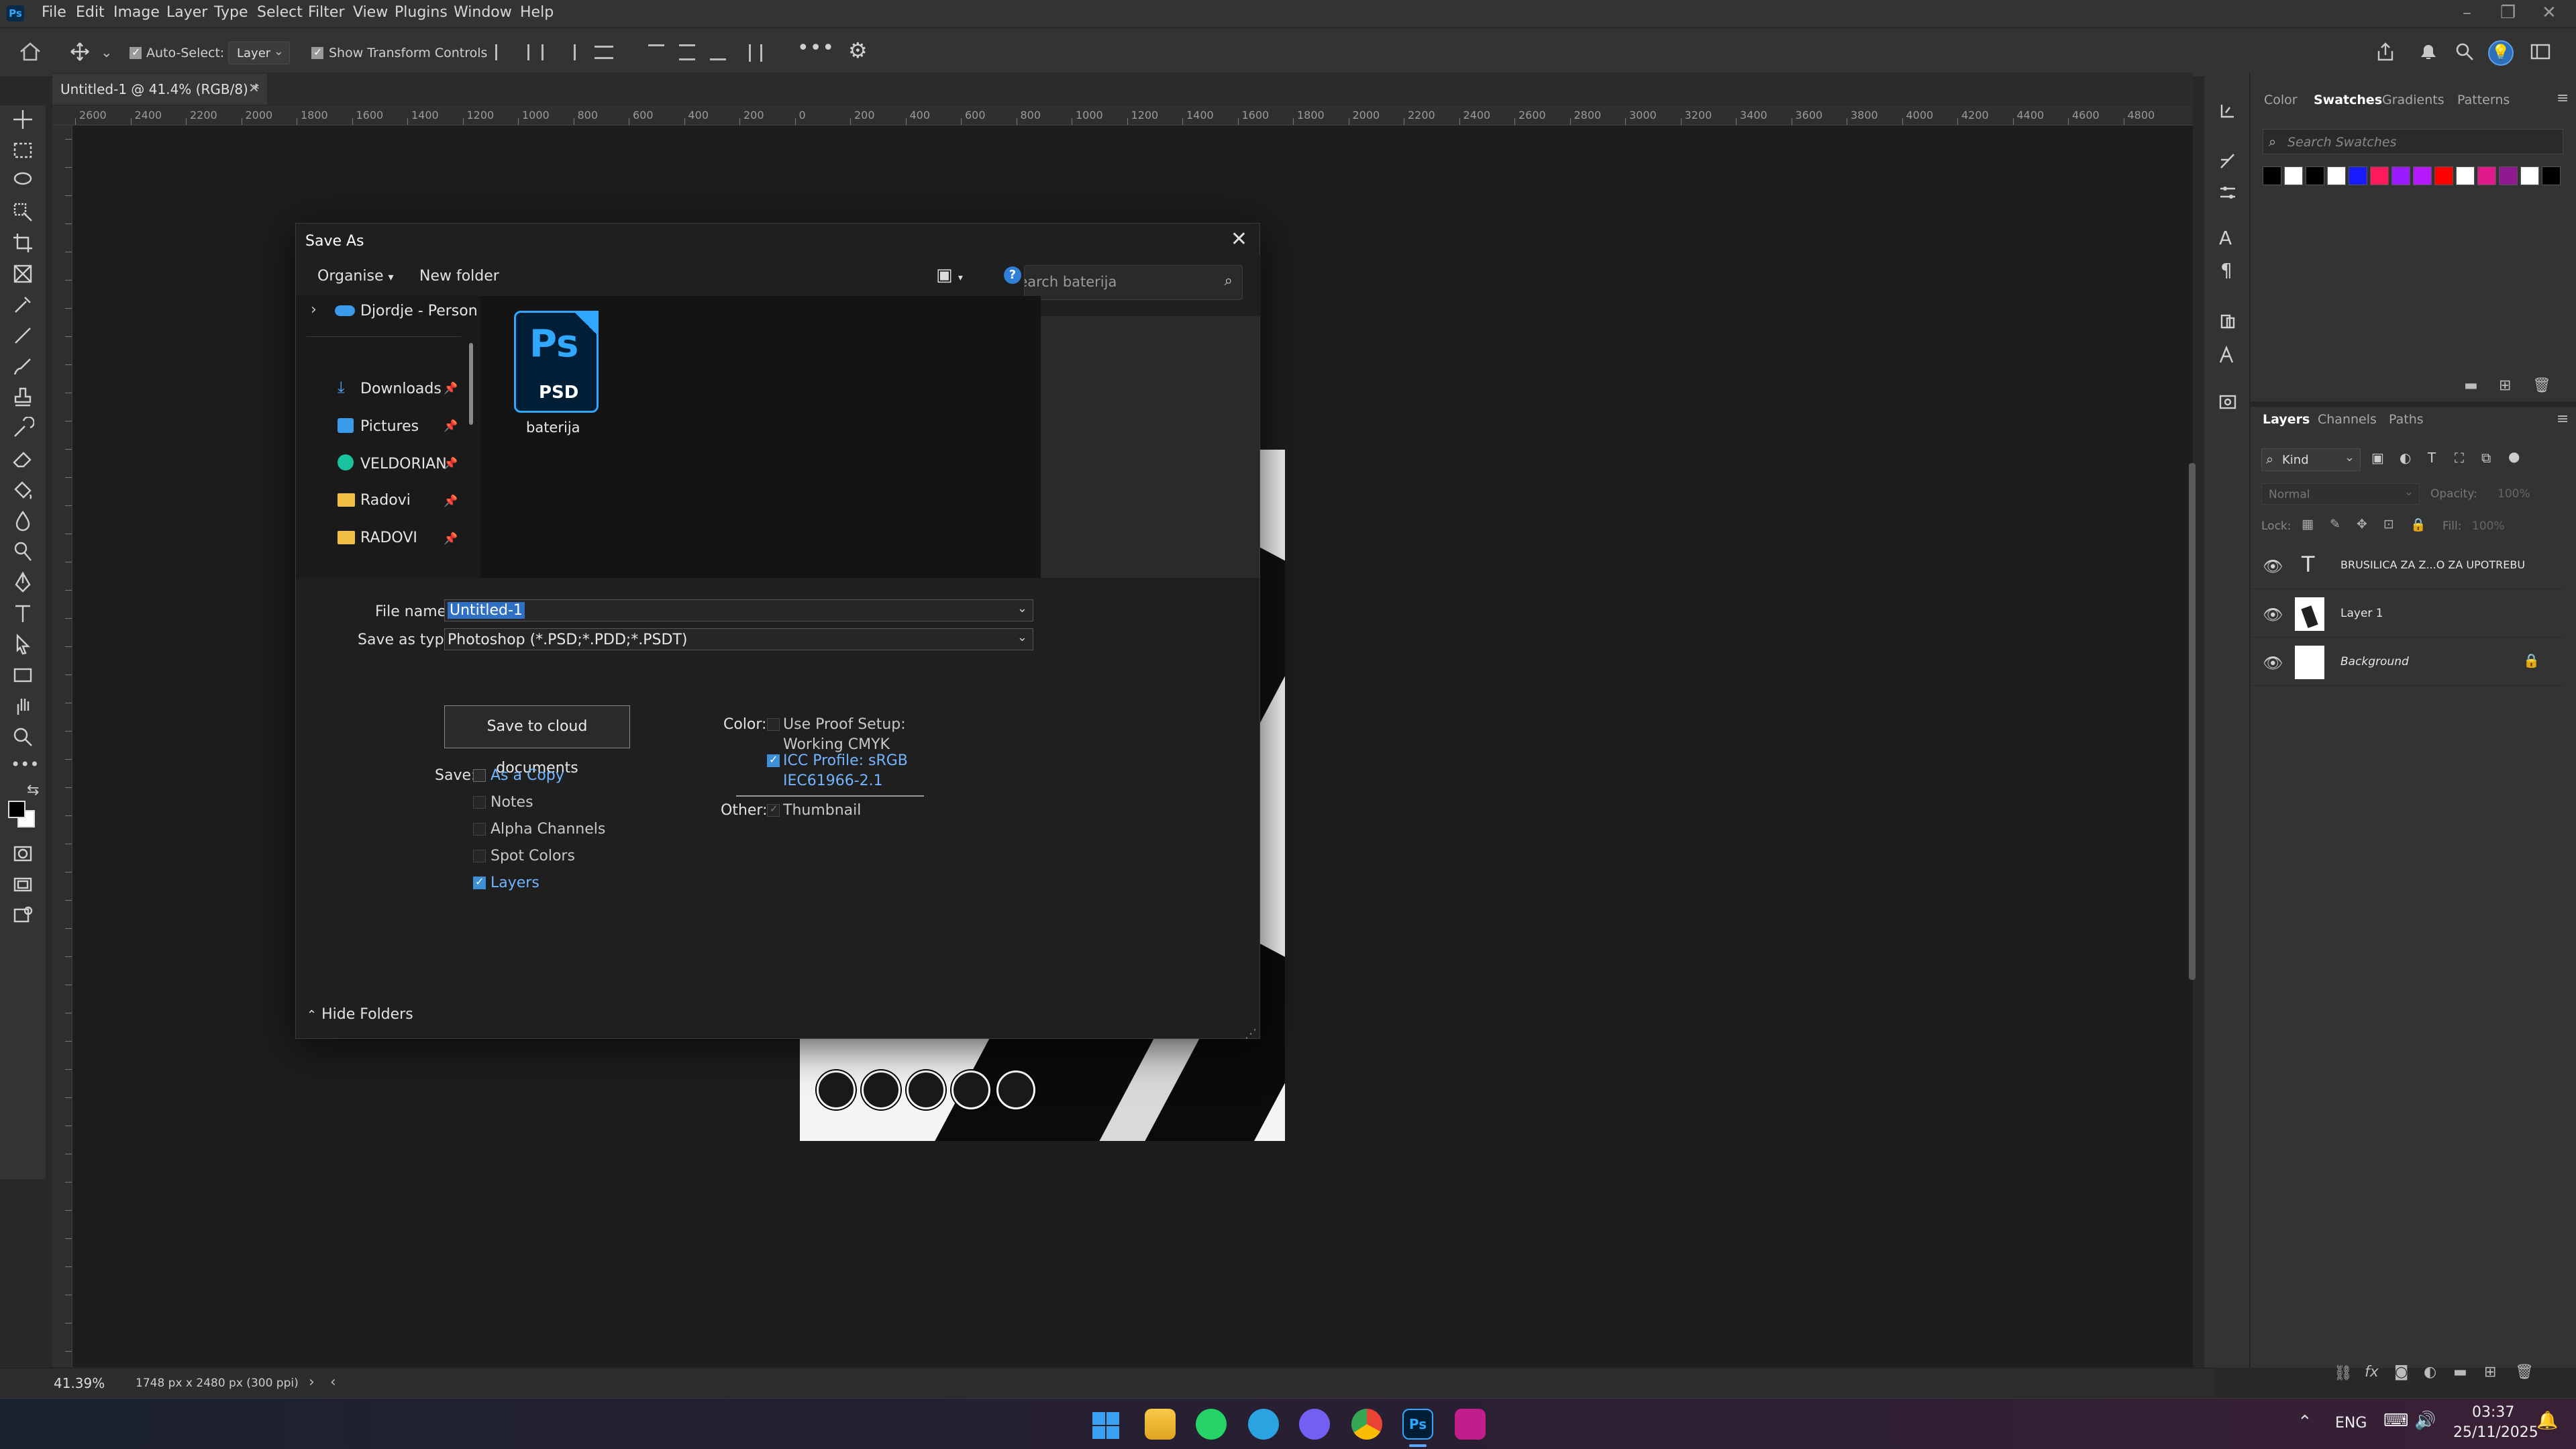  Describe the element at coordinates (421, 12) in the screenshot. I see `menu-plugins: Plugins` at that location.